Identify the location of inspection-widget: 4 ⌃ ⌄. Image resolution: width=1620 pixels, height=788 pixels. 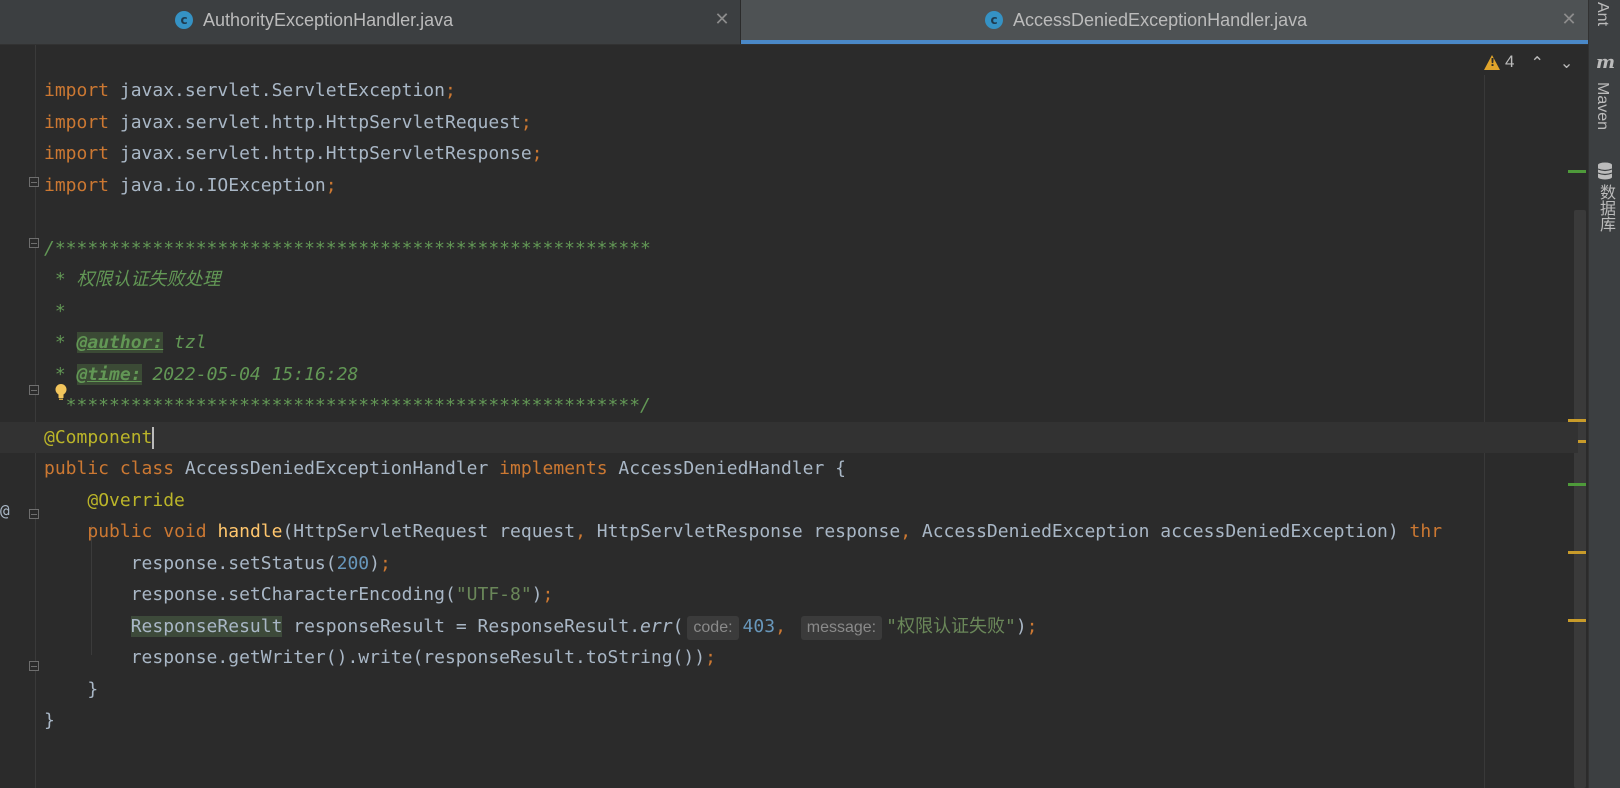
(1528, 62).